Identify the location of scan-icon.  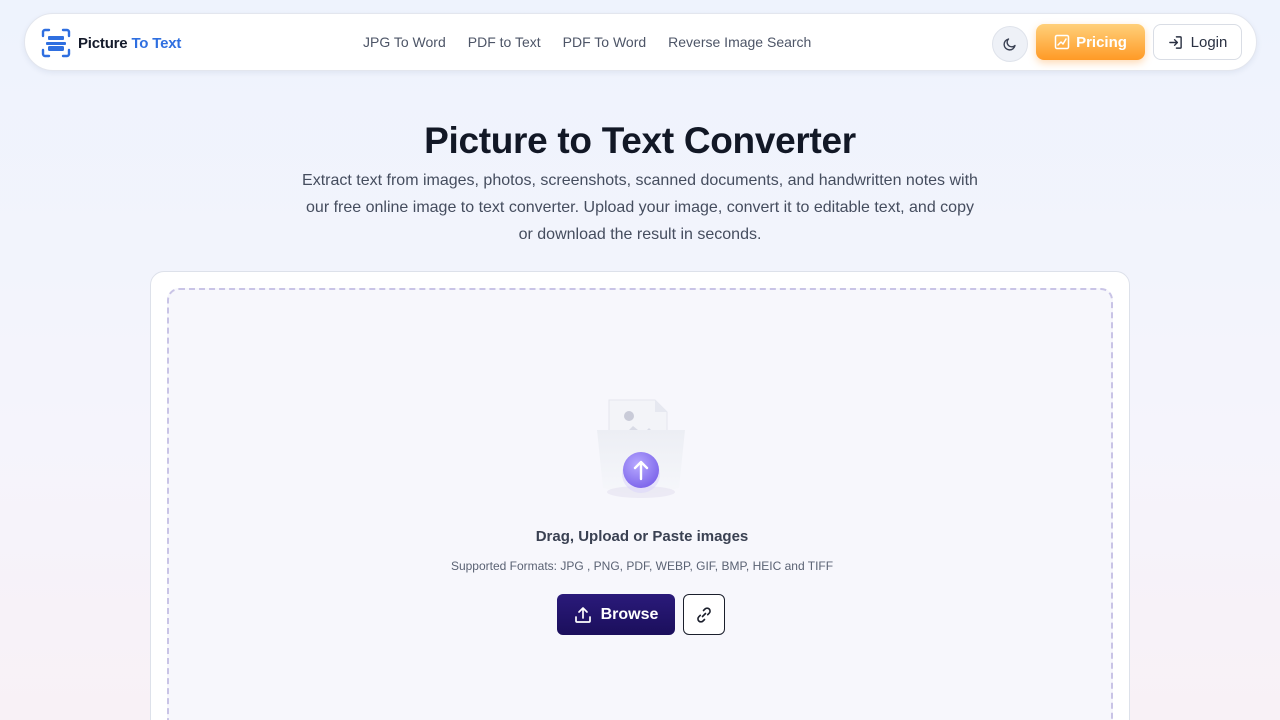
(56, 43).